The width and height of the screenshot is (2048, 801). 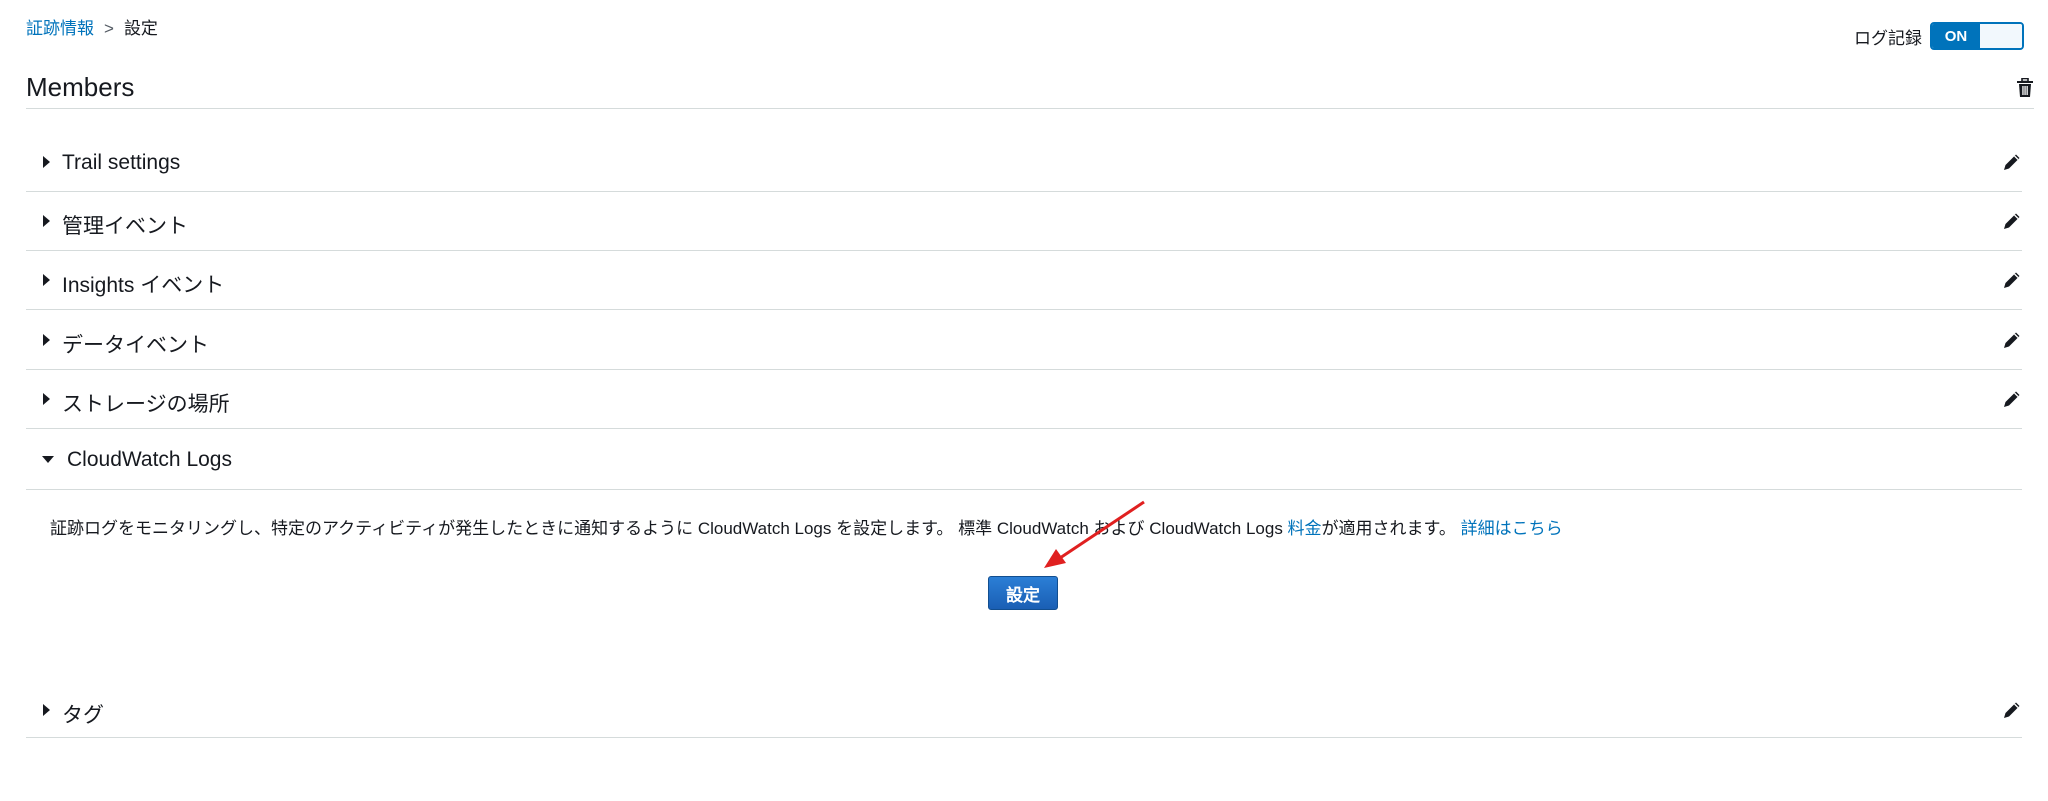 What do you see at coordinates (1024, 280) in the screenshot?
I see `section-insights-events: Insights イベント` at bounding box center [1024, 280].